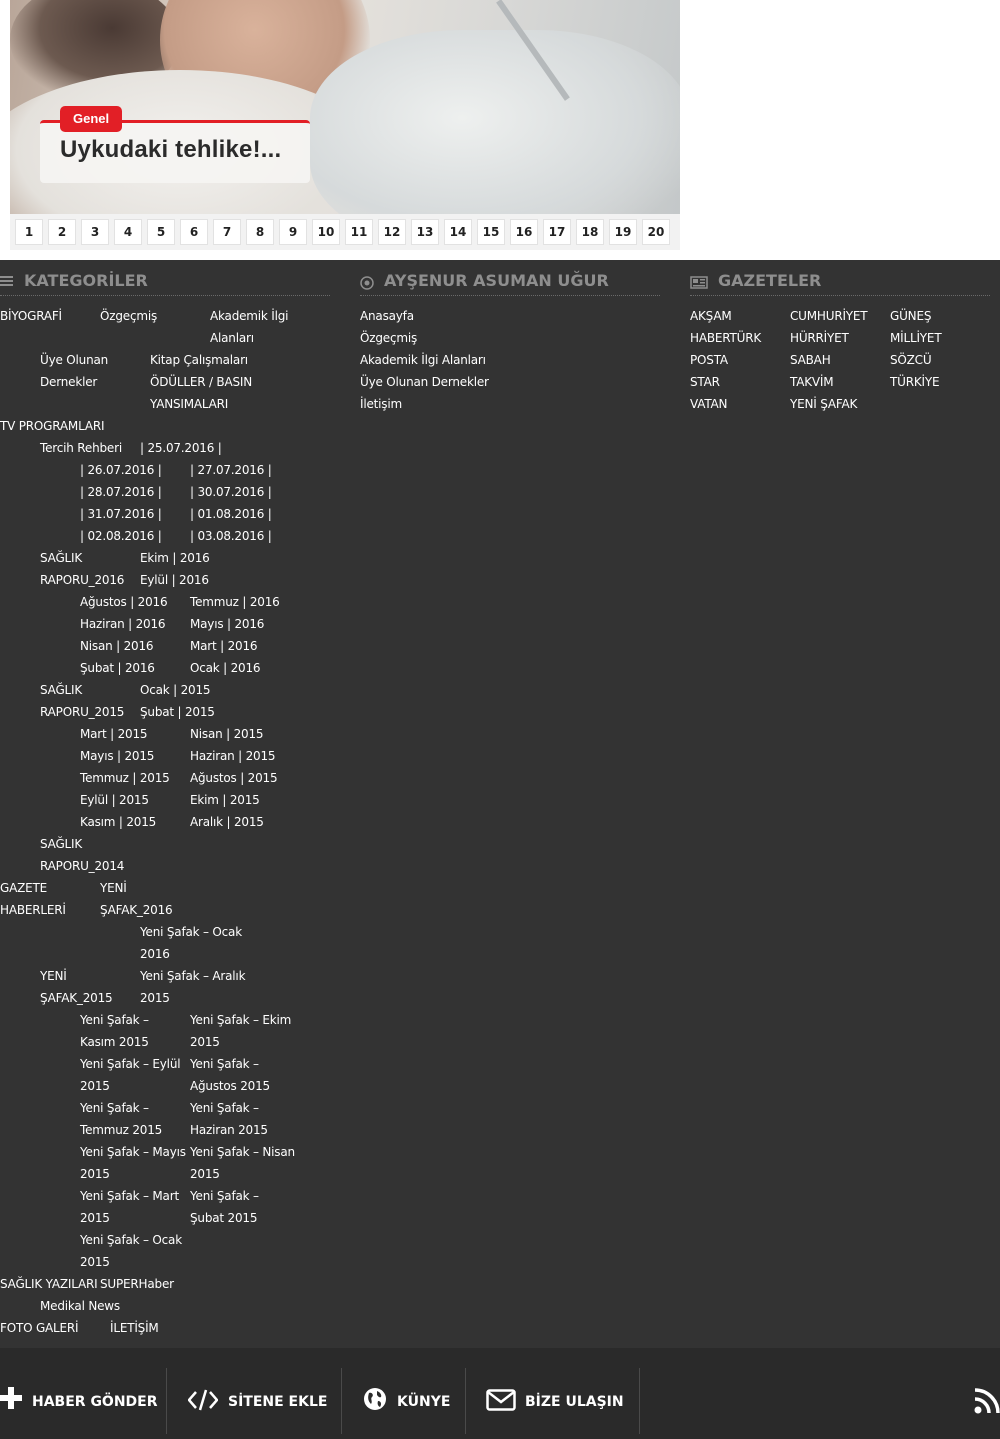 This screenshot has height=1439, width=1000. What do you see at coordinates (114, 1108) in the screenshot?
I see `cat-ys-temmuz-line1: Yeni Şafak –` at bounding box center [114, 1108].